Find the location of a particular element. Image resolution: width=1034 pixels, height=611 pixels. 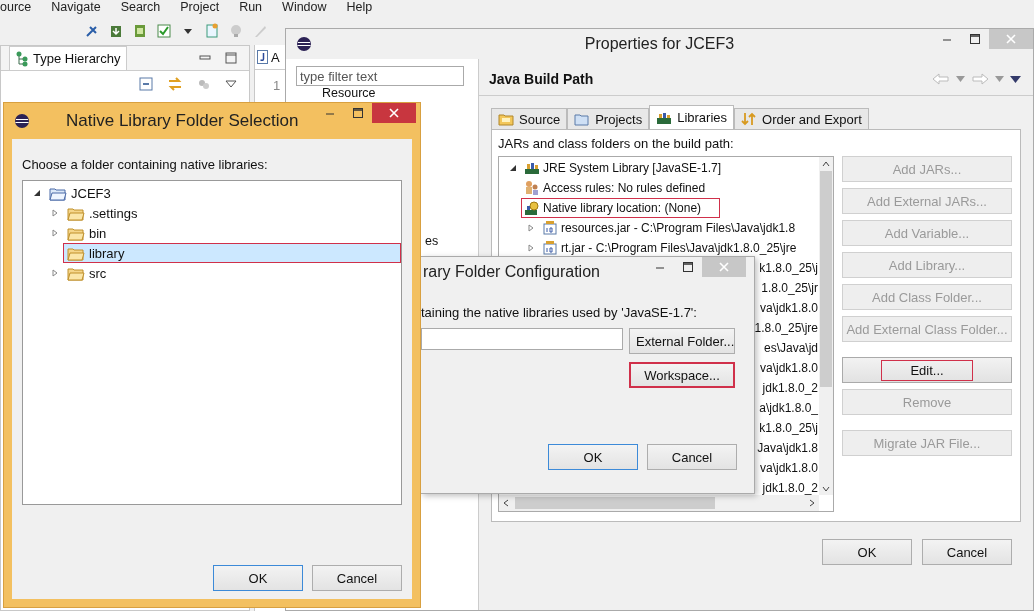

tree-item: JRE System Library [JavaSE-1.7] is located at coordinates (623, 168).